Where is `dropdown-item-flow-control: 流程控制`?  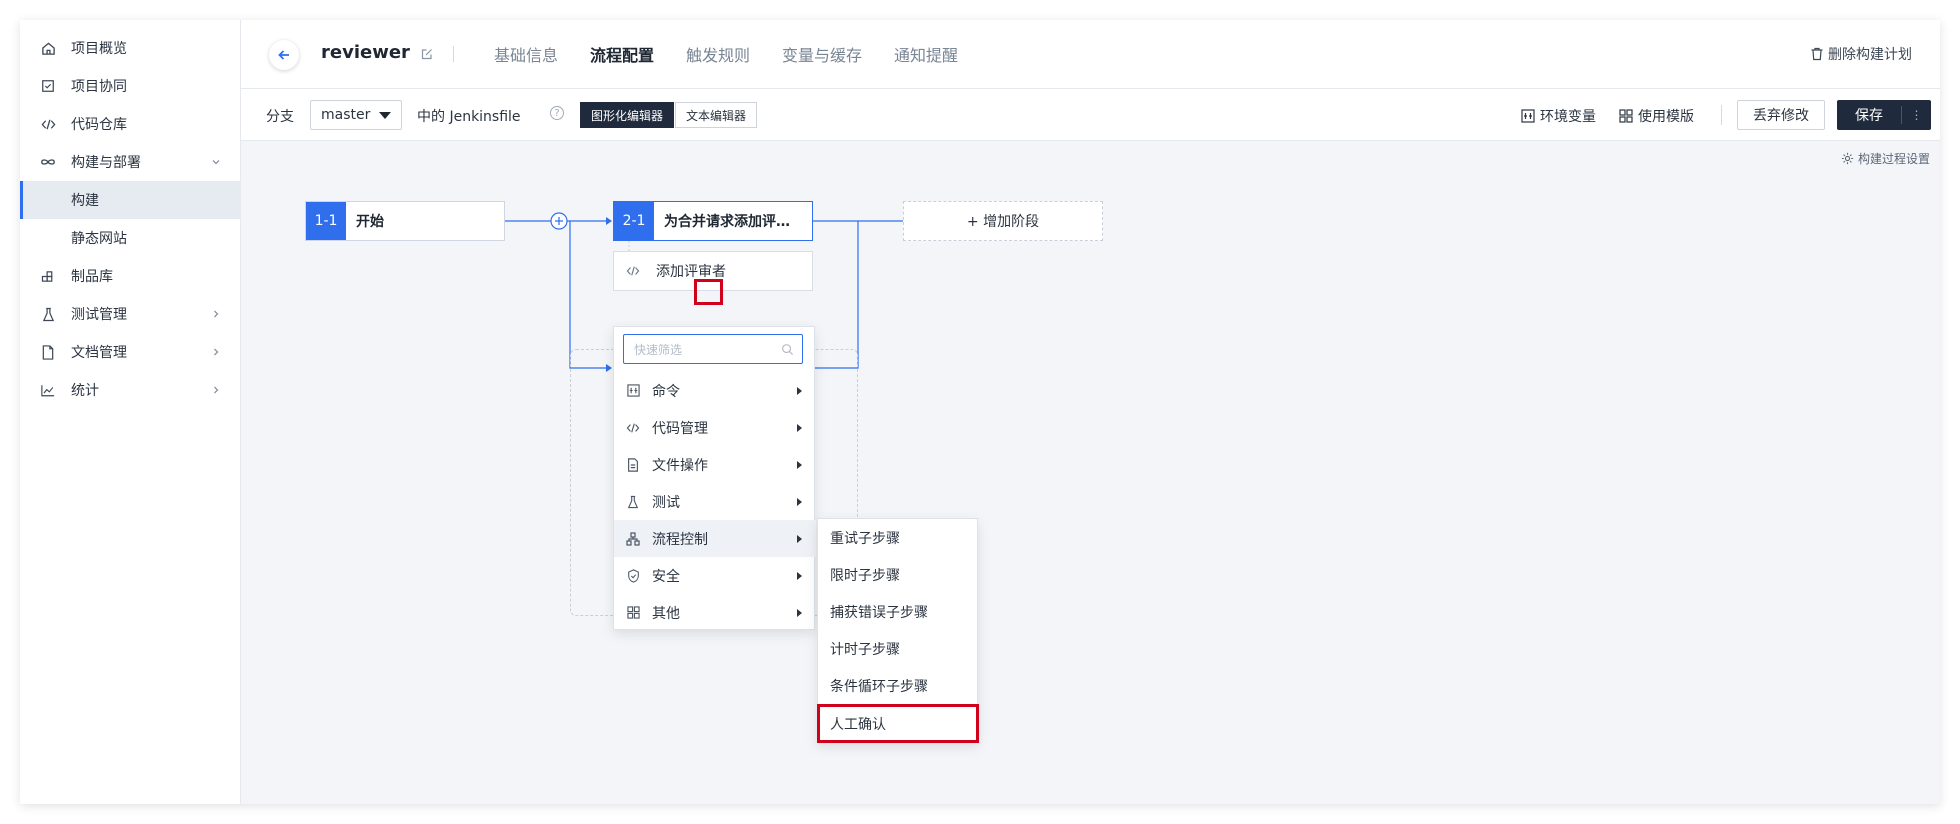
dropdown-item-flow-control: 流程控制 is located at coordinates (715, 538).